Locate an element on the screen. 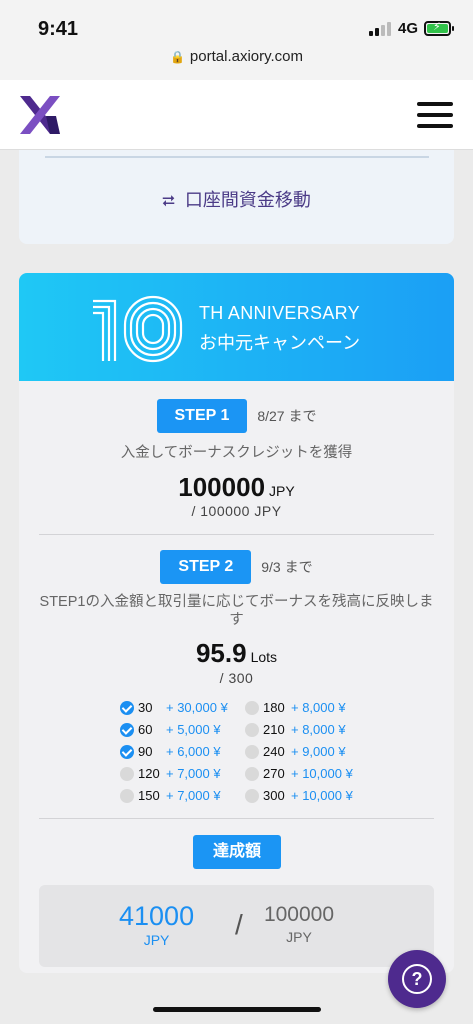 The height and width of the screenshot is (1024, 473). url-bar: 🔒 portal.axiory.com is located at coordinates (236, 56).